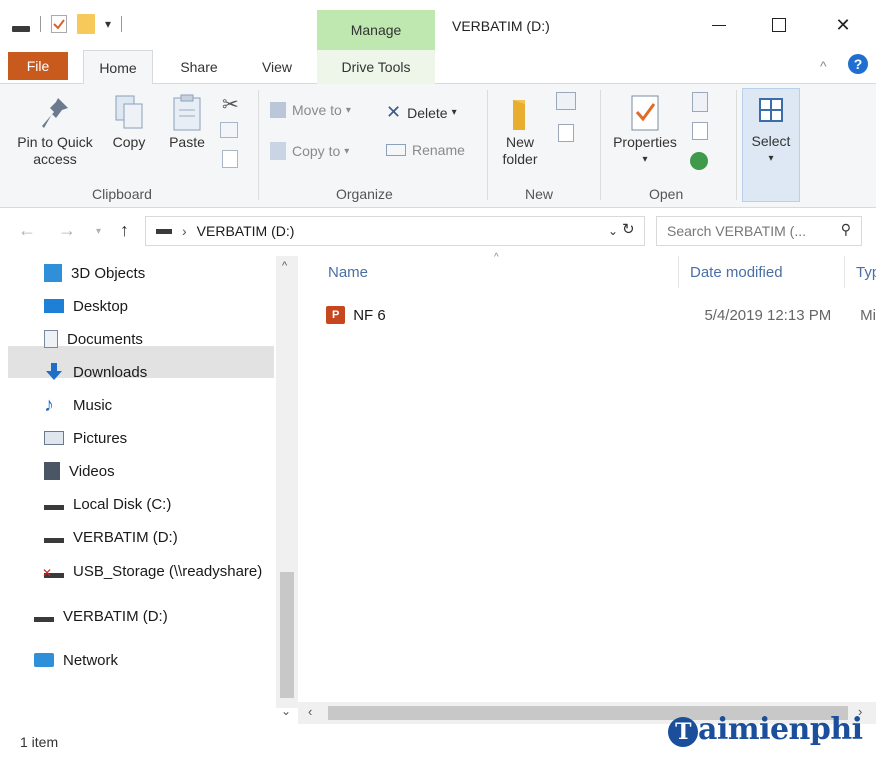  Describe the element at coordinates (396, 150) in the screenshot. I see `rename-icon` at that location.